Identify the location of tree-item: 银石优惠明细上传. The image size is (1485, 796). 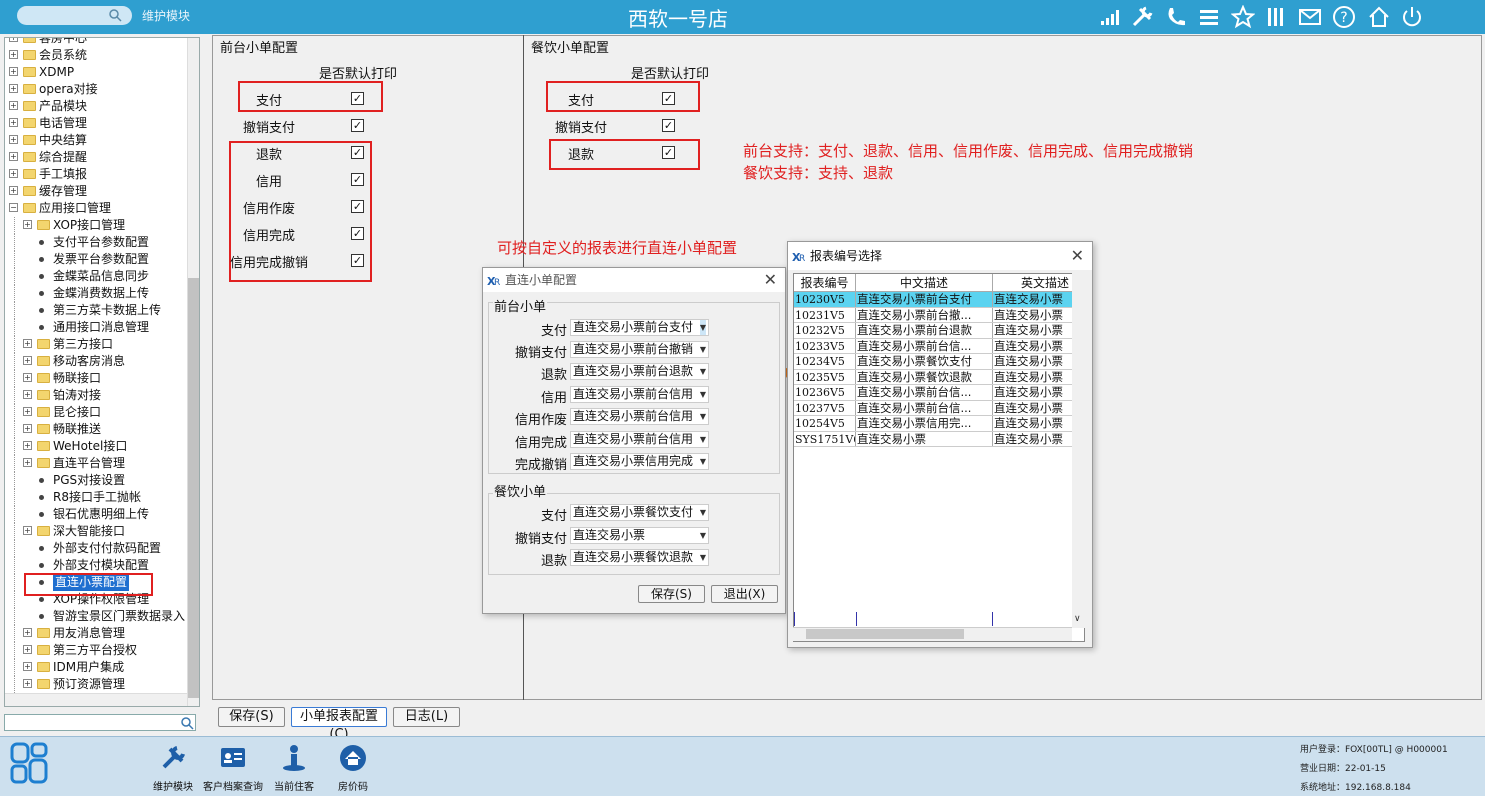
(96, 514).